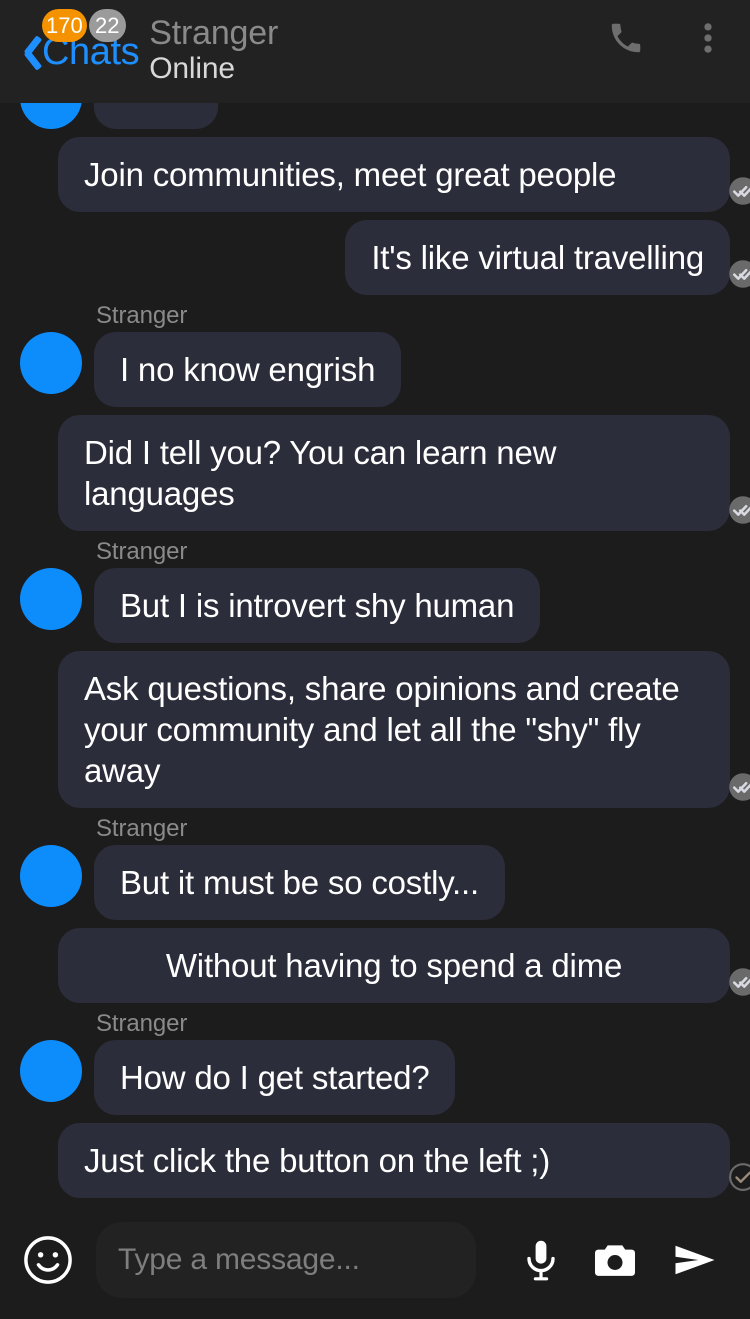  Describe the element at coordinates (678, 38) in the screenshot. I see `header-actions` at that location.